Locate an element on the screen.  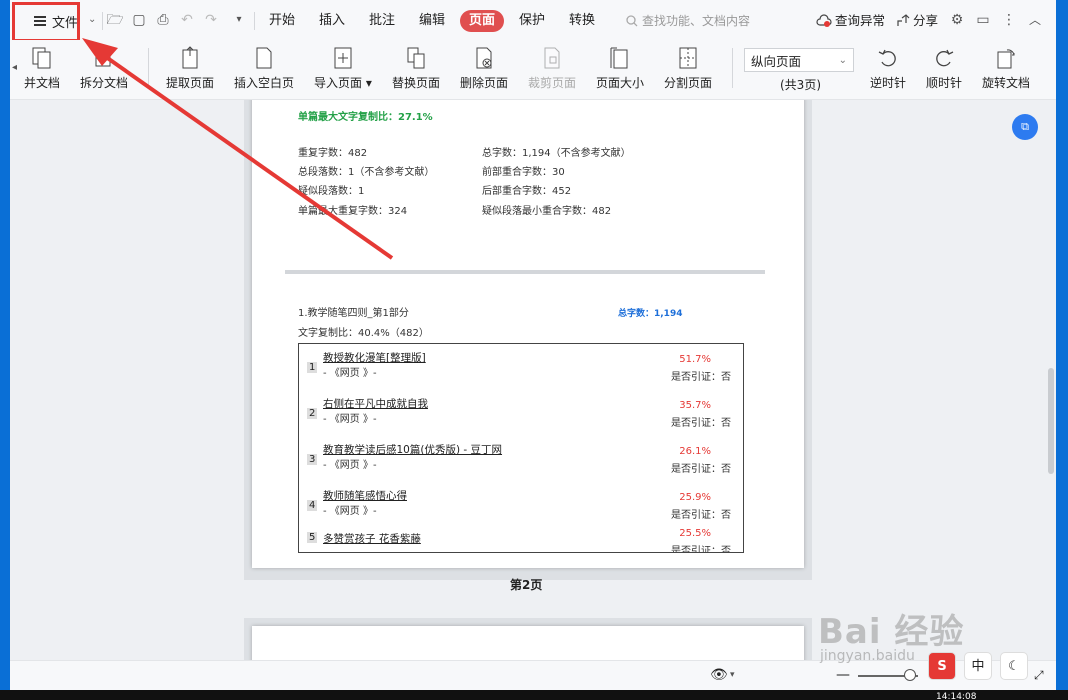
desktop-edge-right is located at coordinates (1062, 345).